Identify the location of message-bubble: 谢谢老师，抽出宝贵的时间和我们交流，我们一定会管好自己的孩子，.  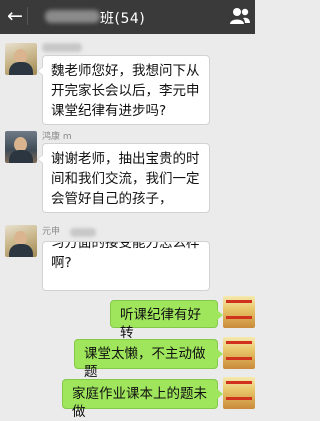
(123, 178).